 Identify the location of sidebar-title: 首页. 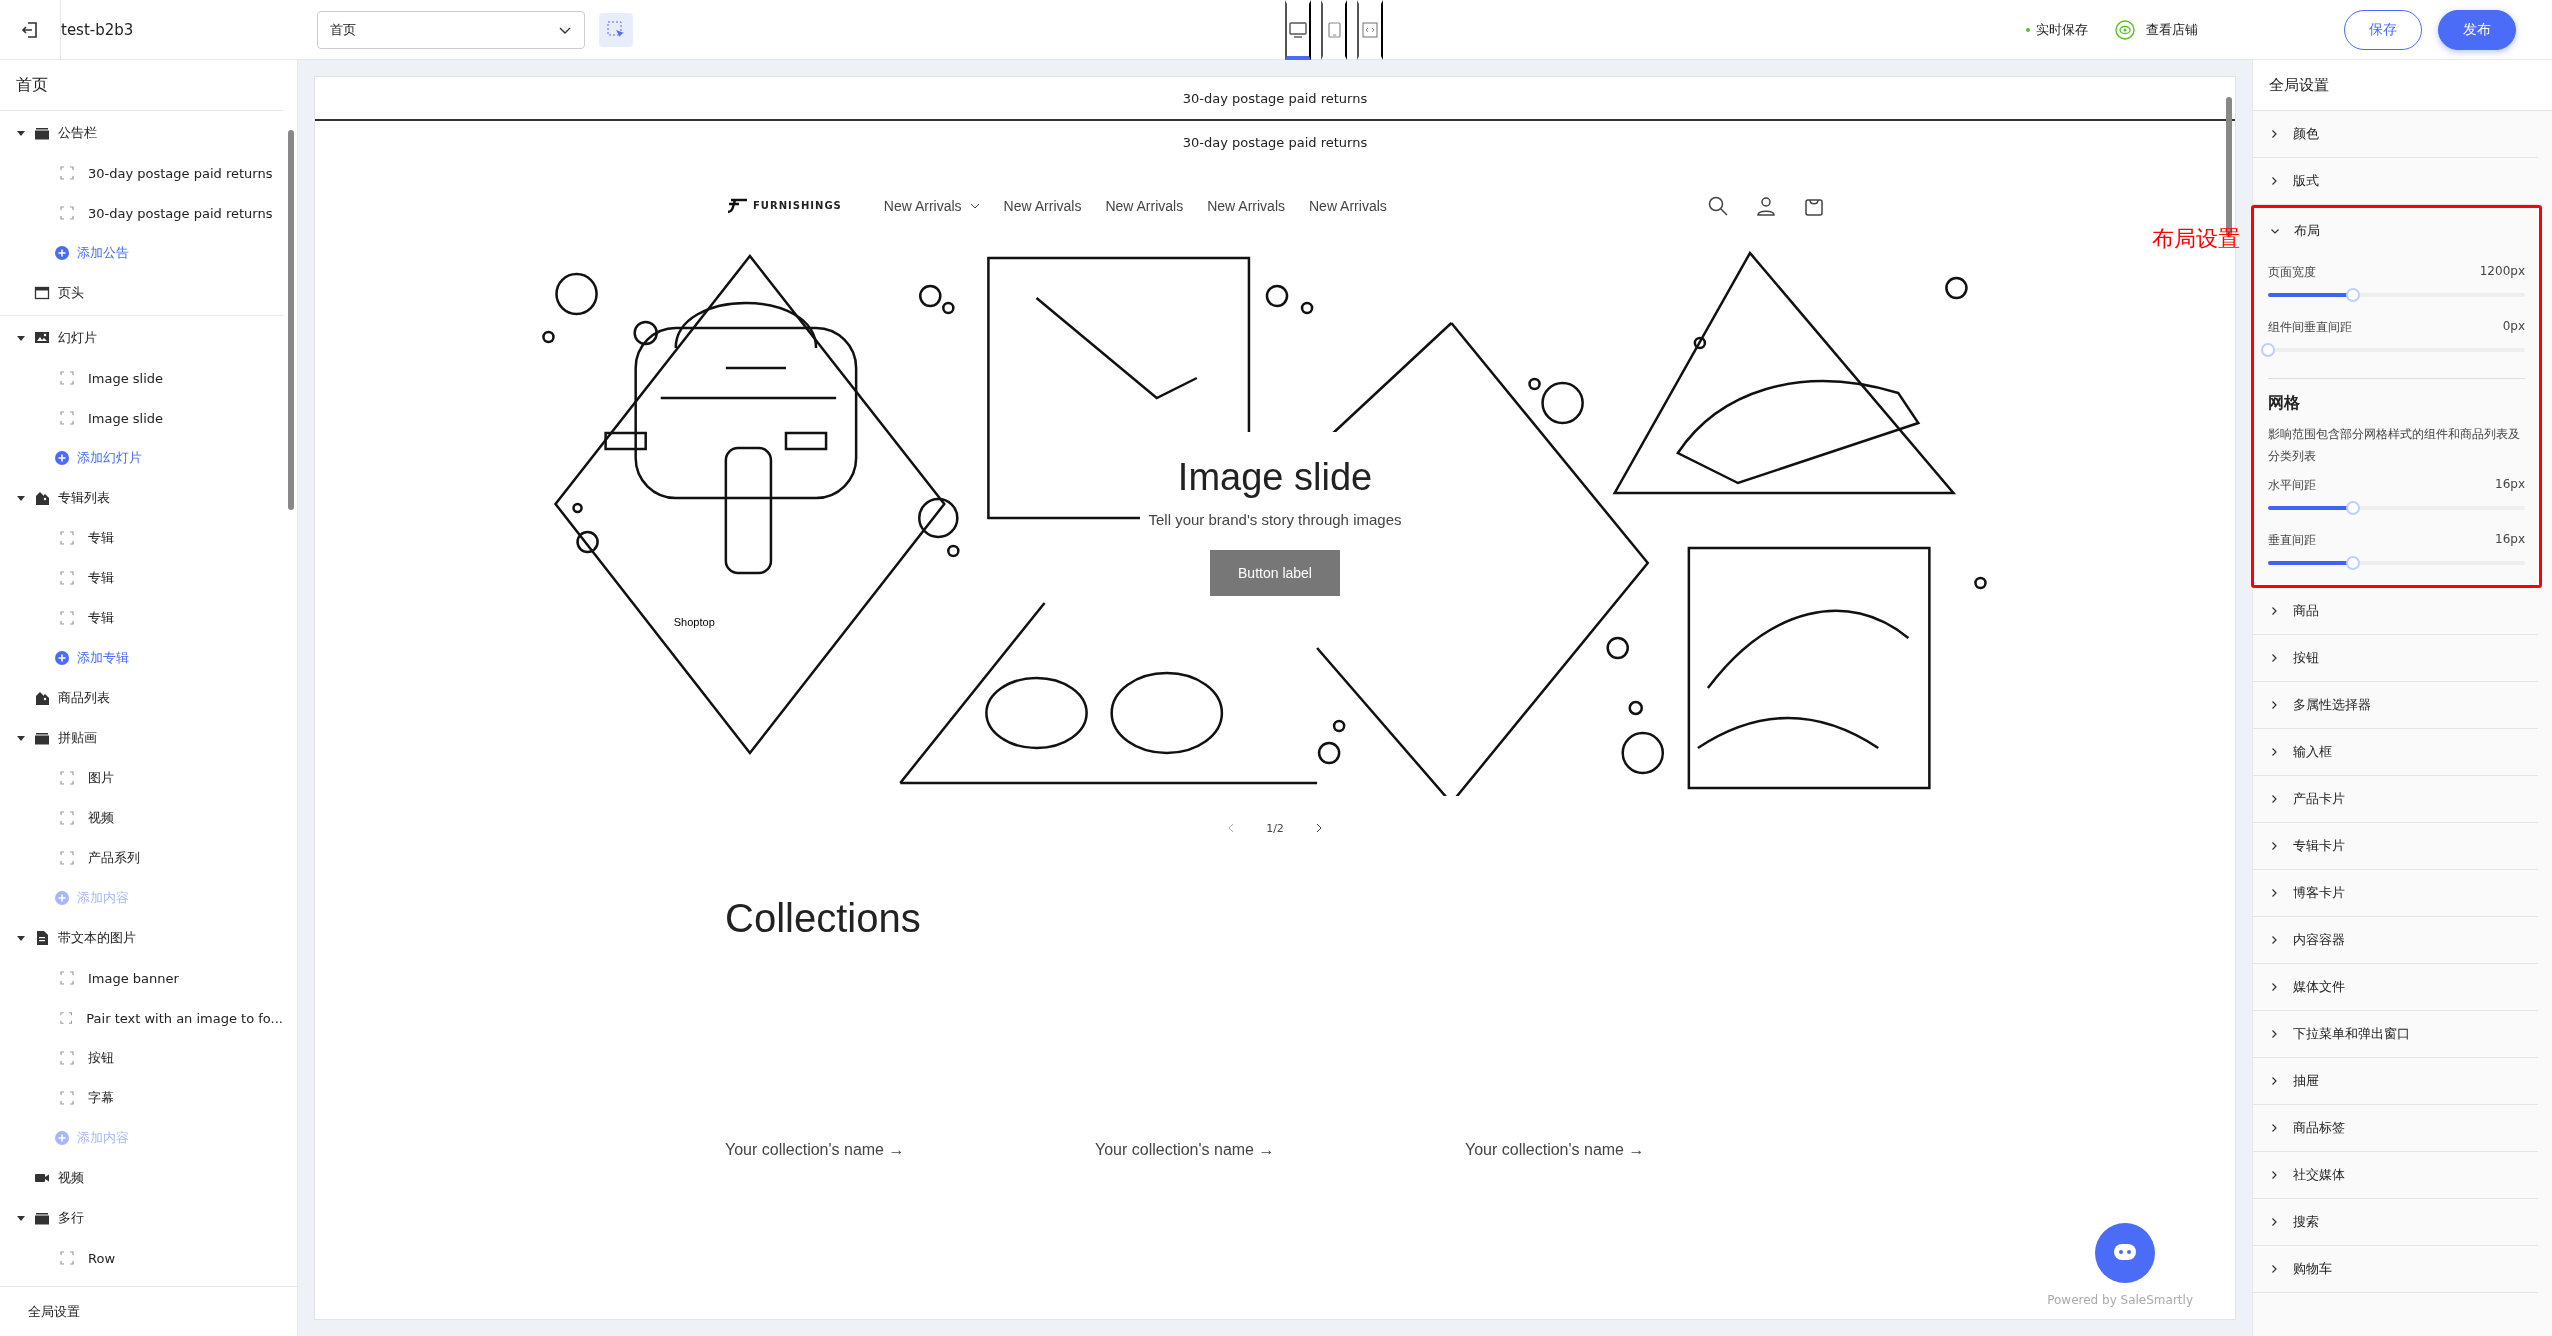
(141, 85).